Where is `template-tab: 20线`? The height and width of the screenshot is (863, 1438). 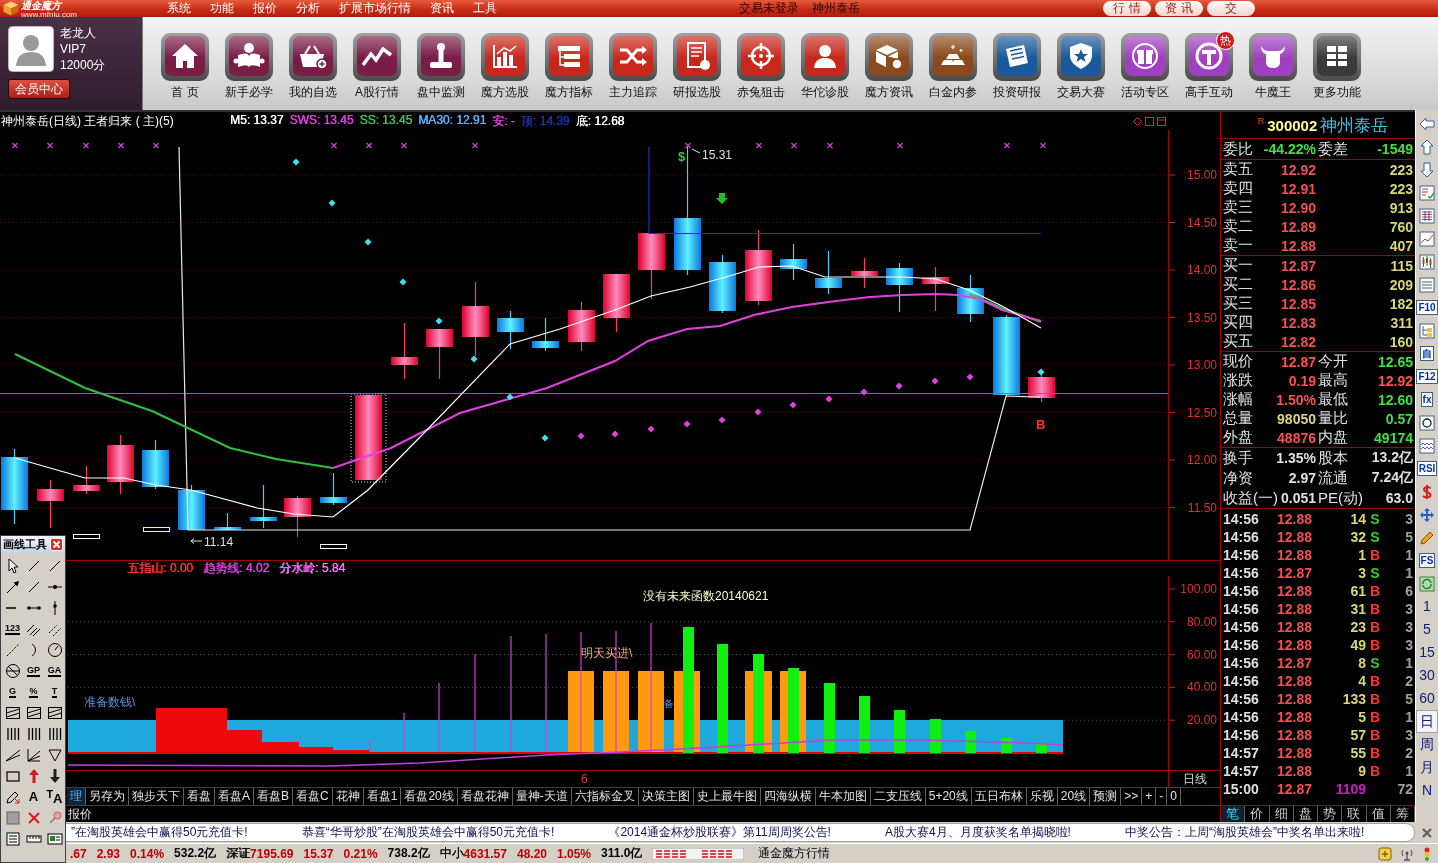 template-tab: 20线 is located at coordinates (1074, 796).